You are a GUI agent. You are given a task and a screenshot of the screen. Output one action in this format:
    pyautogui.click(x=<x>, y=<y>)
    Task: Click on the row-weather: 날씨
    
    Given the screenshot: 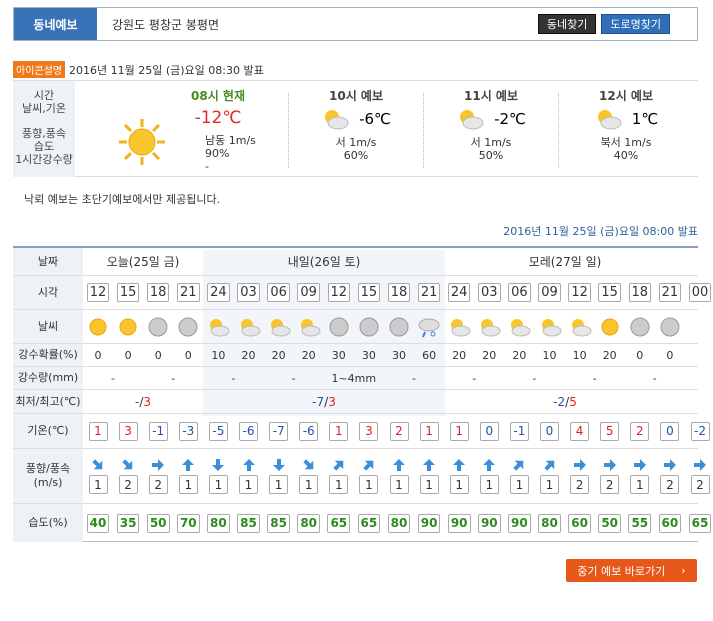 What is the action you would take?
    pyautogui.click(x=355, y=327)
    